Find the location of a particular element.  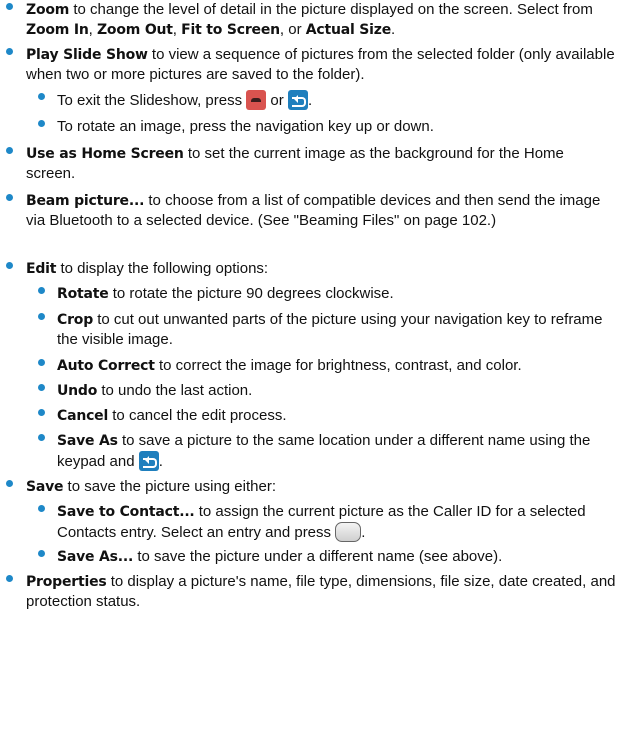

home-label: Use as Home Screen is located at coordinates (105, 154).